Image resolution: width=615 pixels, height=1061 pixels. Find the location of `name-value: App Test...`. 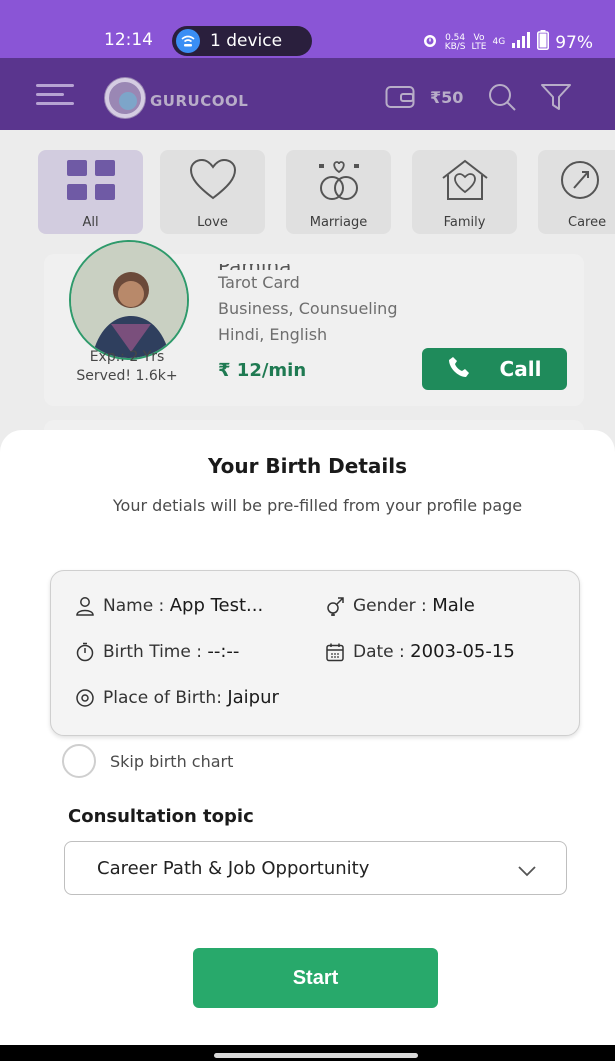

name-value: App Test... is located at coordinates (216, 605).